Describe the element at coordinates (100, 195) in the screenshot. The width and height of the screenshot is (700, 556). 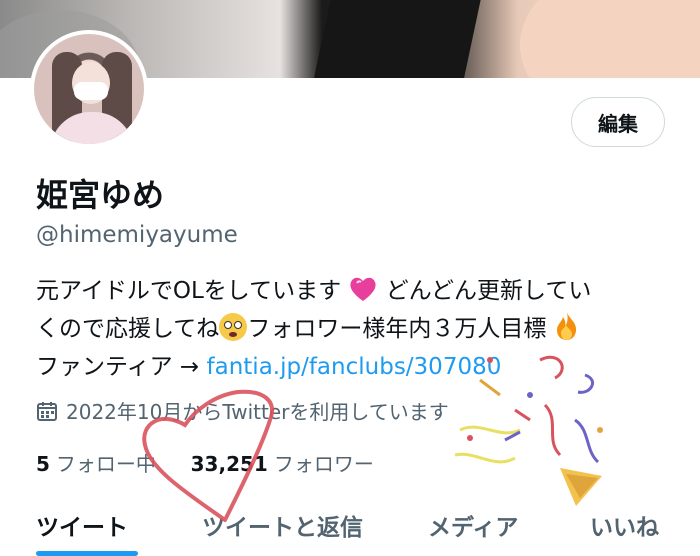
I see `display-name: 姫宮ゆめ` at that location.